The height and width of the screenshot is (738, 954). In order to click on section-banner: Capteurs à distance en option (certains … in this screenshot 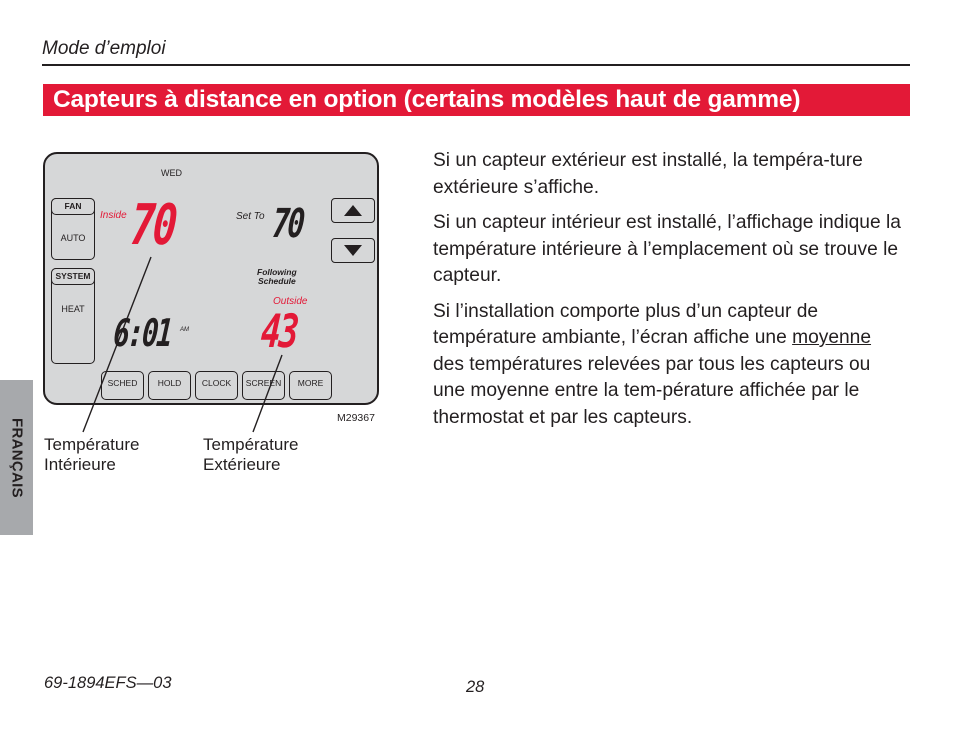, I will do `click(476, 100)`.